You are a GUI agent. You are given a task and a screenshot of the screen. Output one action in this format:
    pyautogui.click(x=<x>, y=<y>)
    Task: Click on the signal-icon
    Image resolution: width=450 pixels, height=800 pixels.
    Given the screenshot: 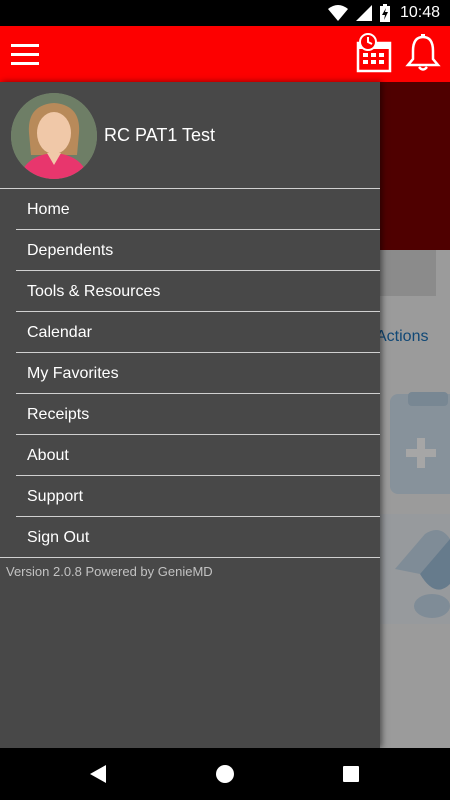 What is the action you would take?
    pyautogui.click(x=363, y=13)
    